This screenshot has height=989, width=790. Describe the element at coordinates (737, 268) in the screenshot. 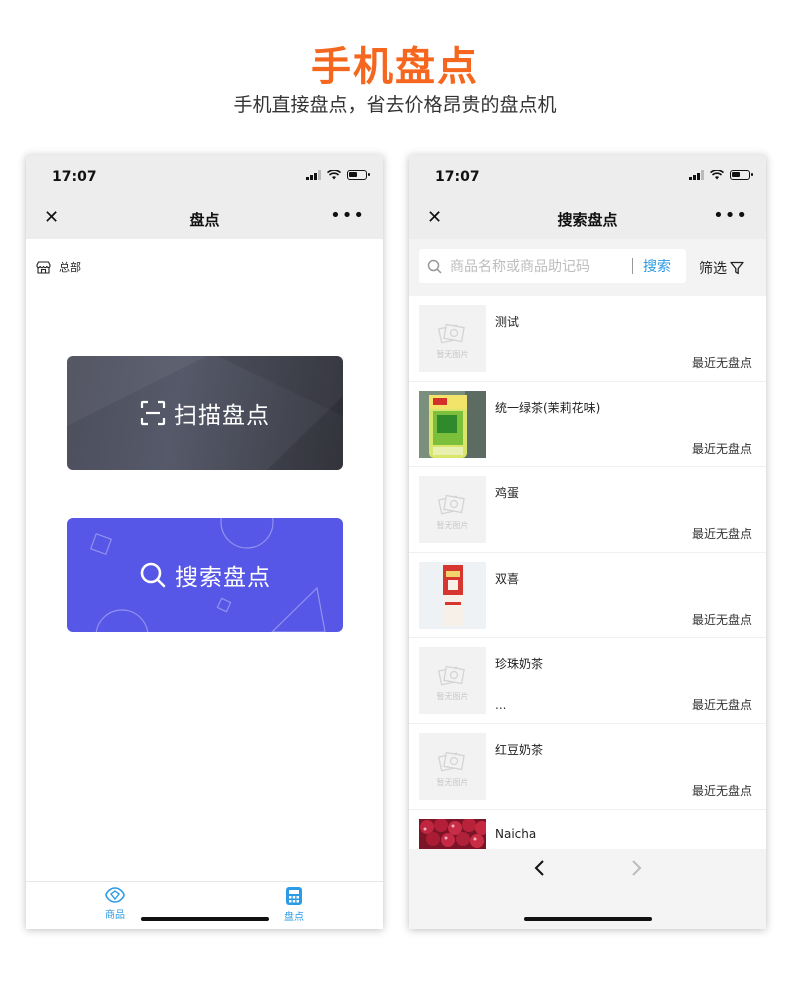

I see `filter-icon` at that location.